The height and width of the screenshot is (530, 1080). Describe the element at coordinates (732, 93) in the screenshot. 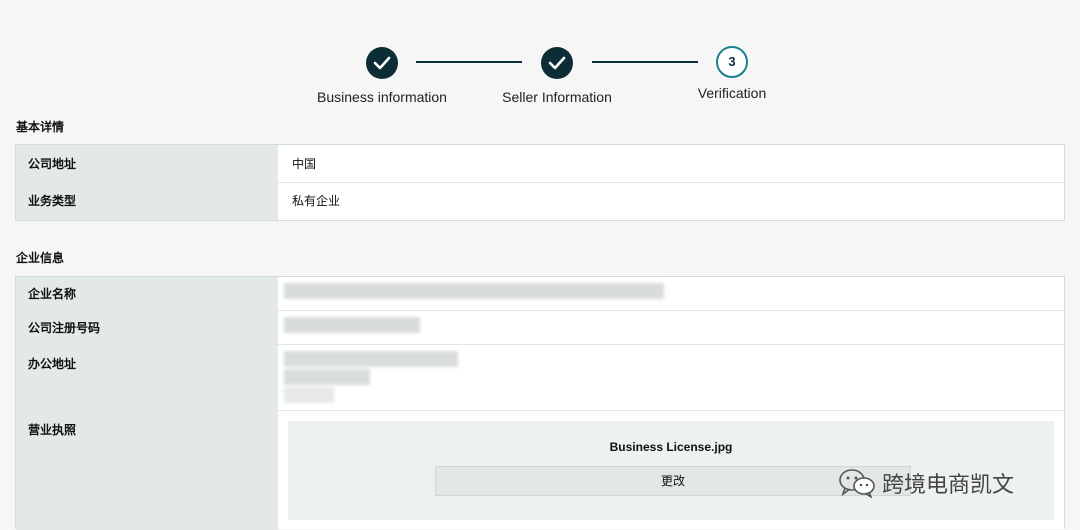

I see `step-3-label: Verification` at that location.